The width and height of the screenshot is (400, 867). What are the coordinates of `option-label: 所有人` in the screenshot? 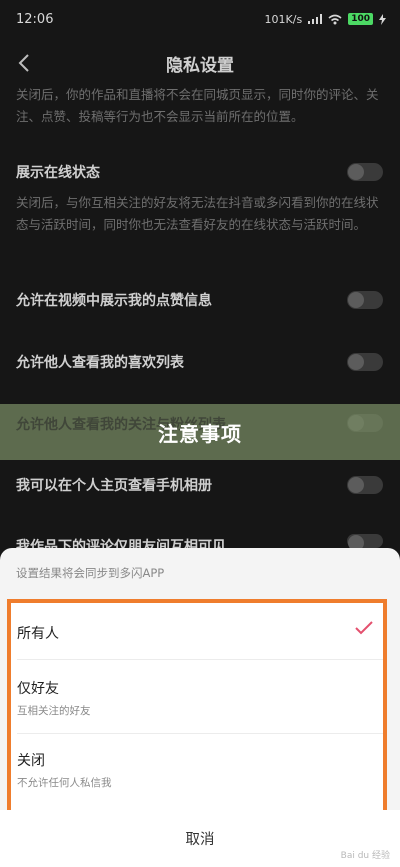 It's located at (38, 634).